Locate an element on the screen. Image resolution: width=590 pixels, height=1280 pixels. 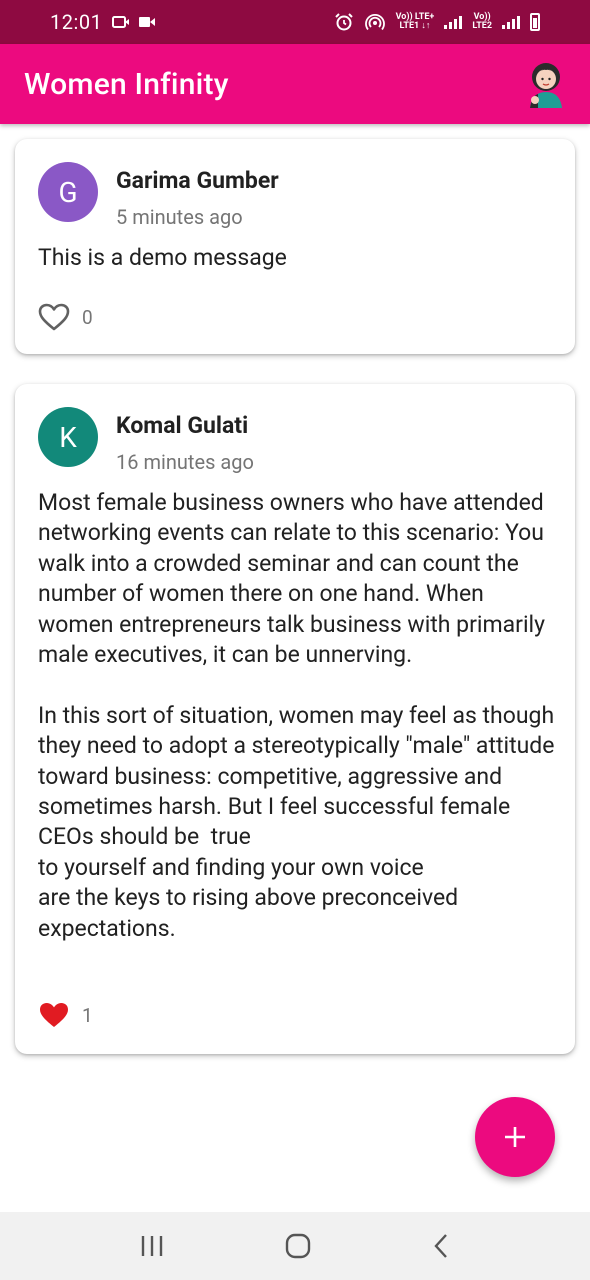
like-row: 0 is located at coordinates (65, 317).